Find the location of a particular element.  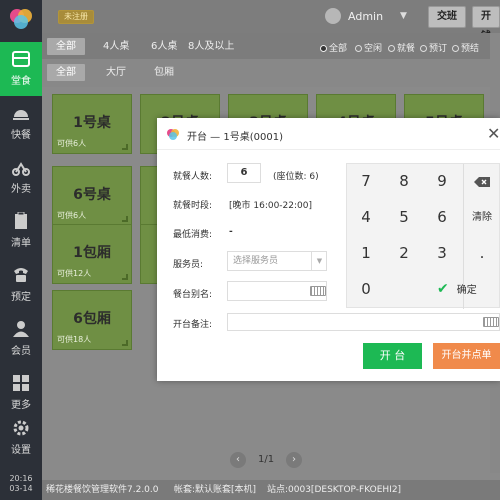

seats-note: (座位数: 6) is located at coordinates (296, 177).